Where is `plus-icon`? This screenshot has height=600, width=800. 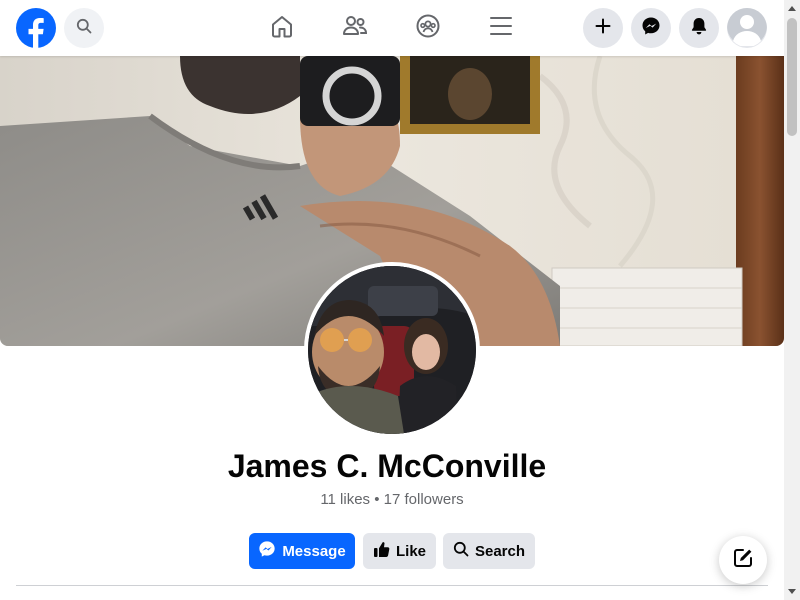
plus-icon is located at coordinates (603, 28).